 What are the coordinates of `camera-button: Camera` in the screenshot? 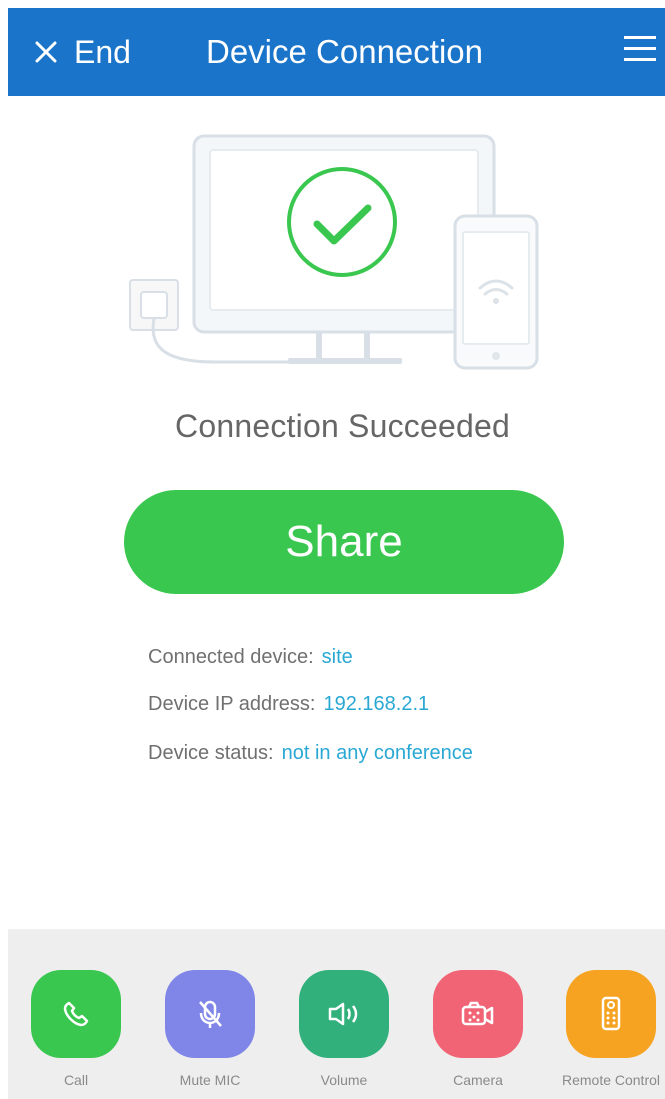 It's located at (478, 1029).